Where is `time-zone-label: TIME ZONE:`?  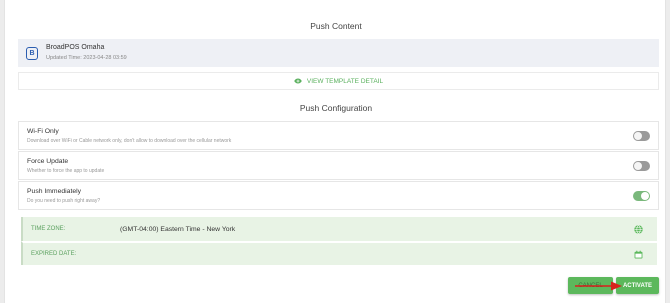 time-zone-label: TIME ZONE: is located at coordinates (48, 229).